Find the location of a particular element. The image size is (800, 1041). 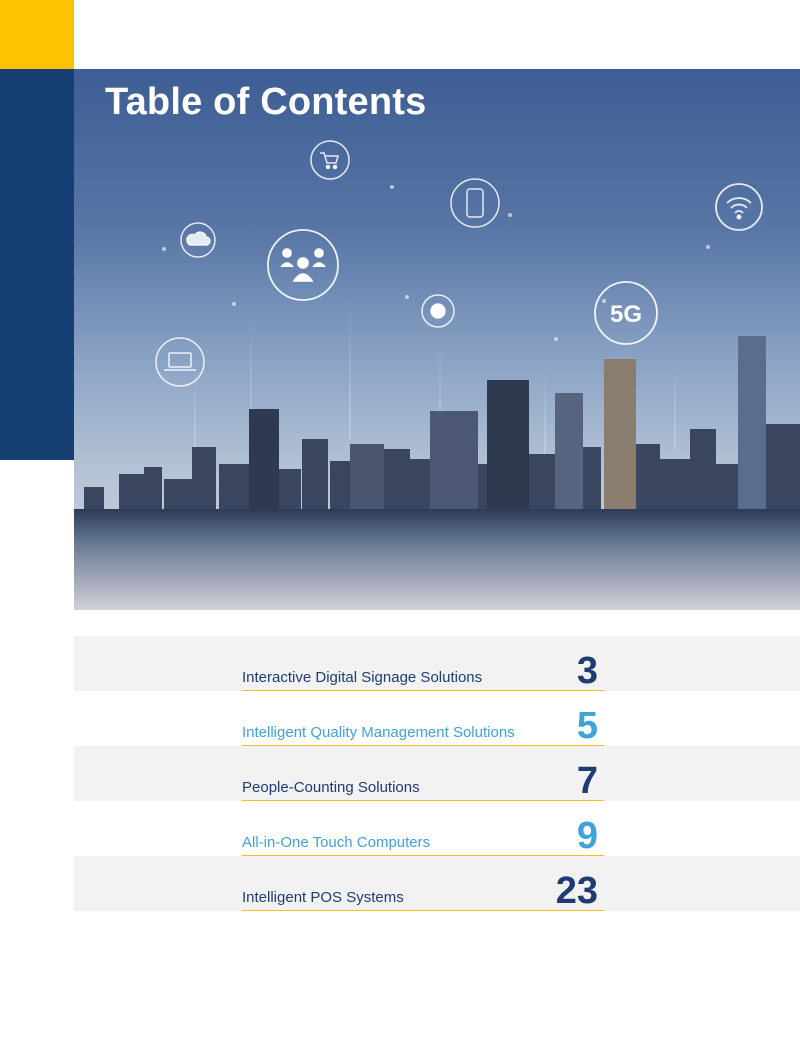

toc-item-label: People-Counting Solutions is located at coordinates (331, 787).